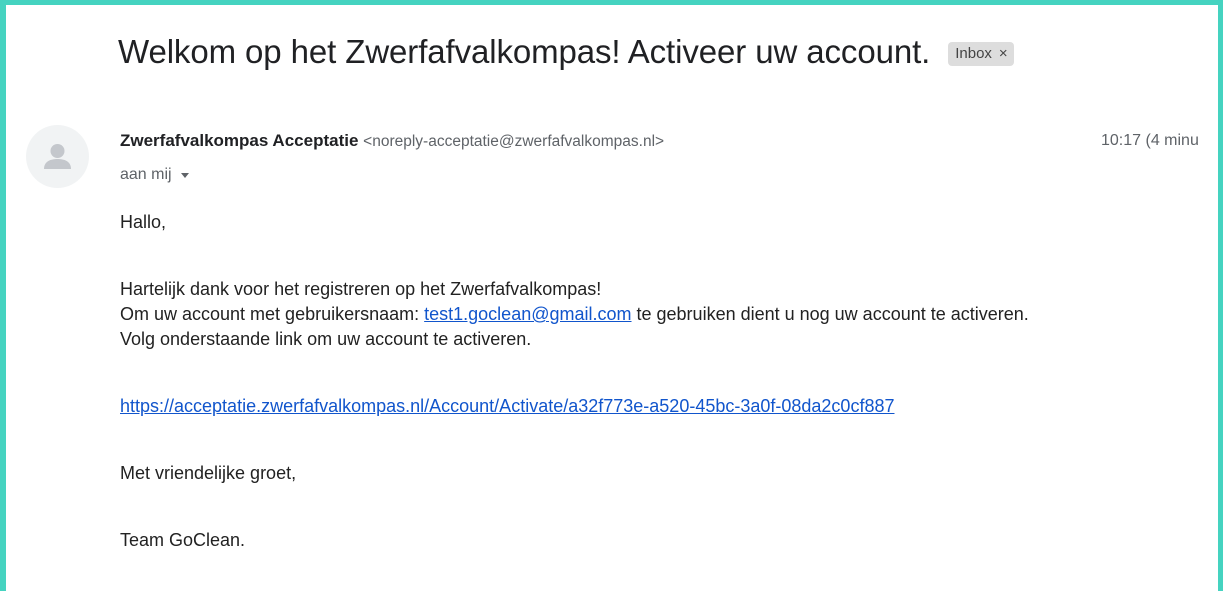  I want to click on chevron-down-icon, so click(184, 175).